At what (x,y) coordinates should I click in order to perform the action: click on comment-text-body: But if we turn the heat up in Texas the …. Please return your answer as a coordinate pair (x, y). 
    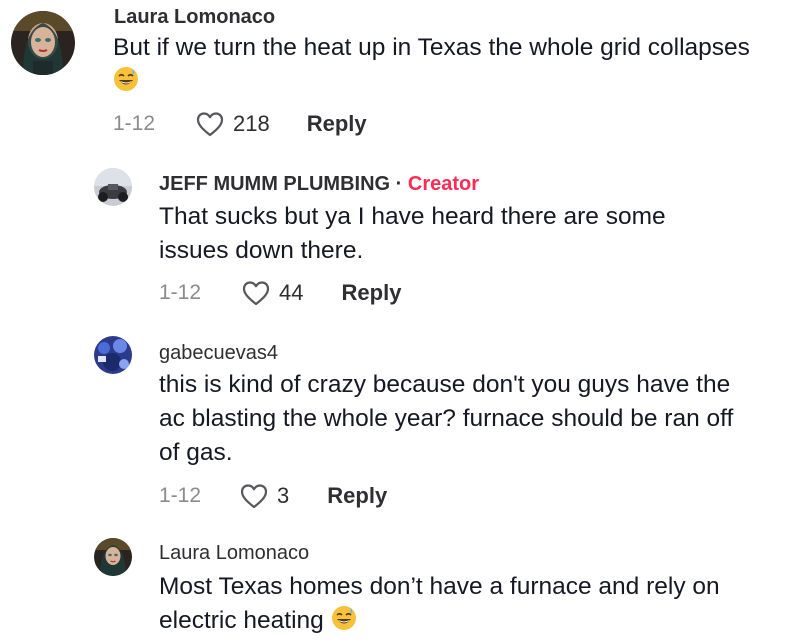
    Looking at the image, I should click on (431, 47).